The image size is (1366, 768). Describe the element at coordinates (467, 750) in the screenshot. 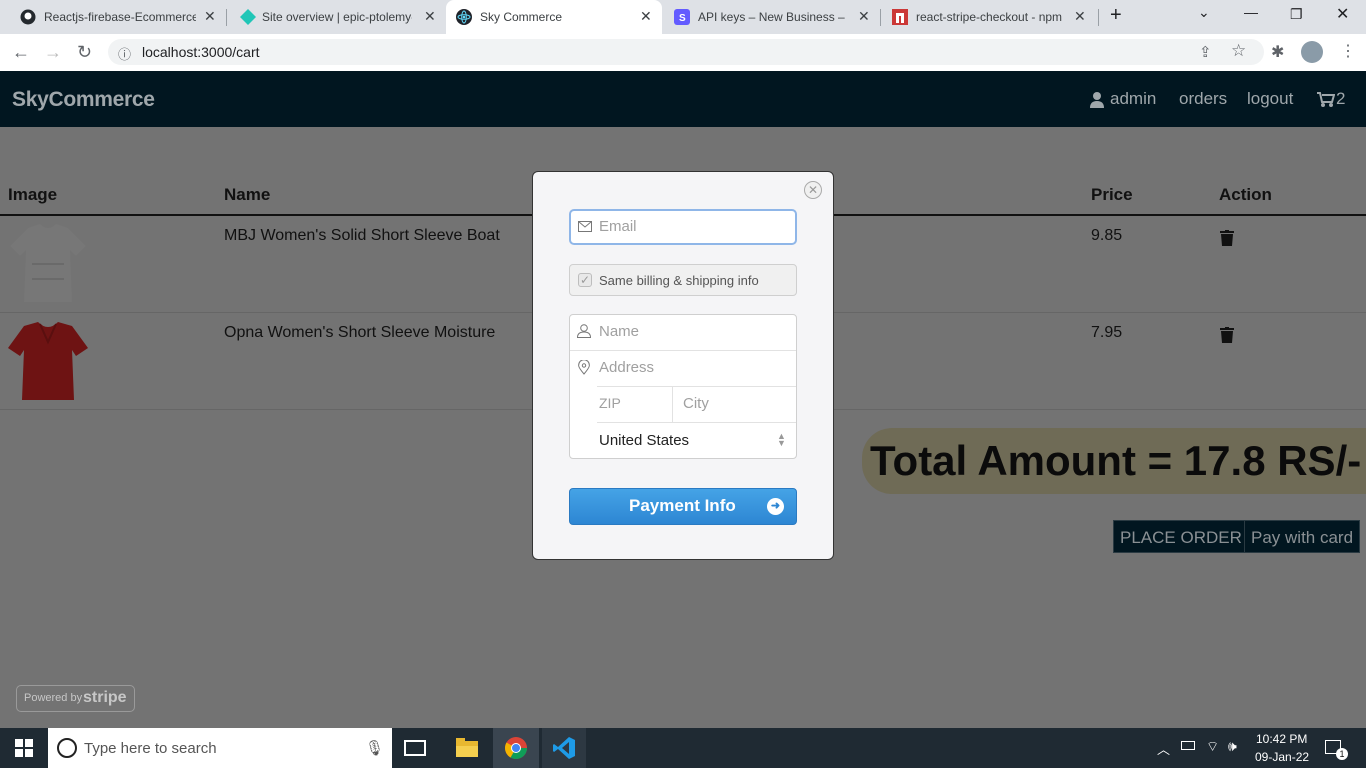

I see `file-explorer-icon` at that location.